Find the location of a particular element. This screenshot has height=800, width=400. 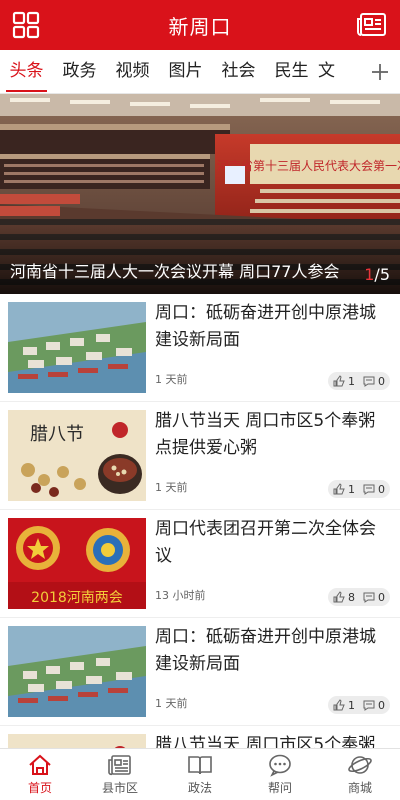

like-count-value: 8 is located at coordinates (351, 597).